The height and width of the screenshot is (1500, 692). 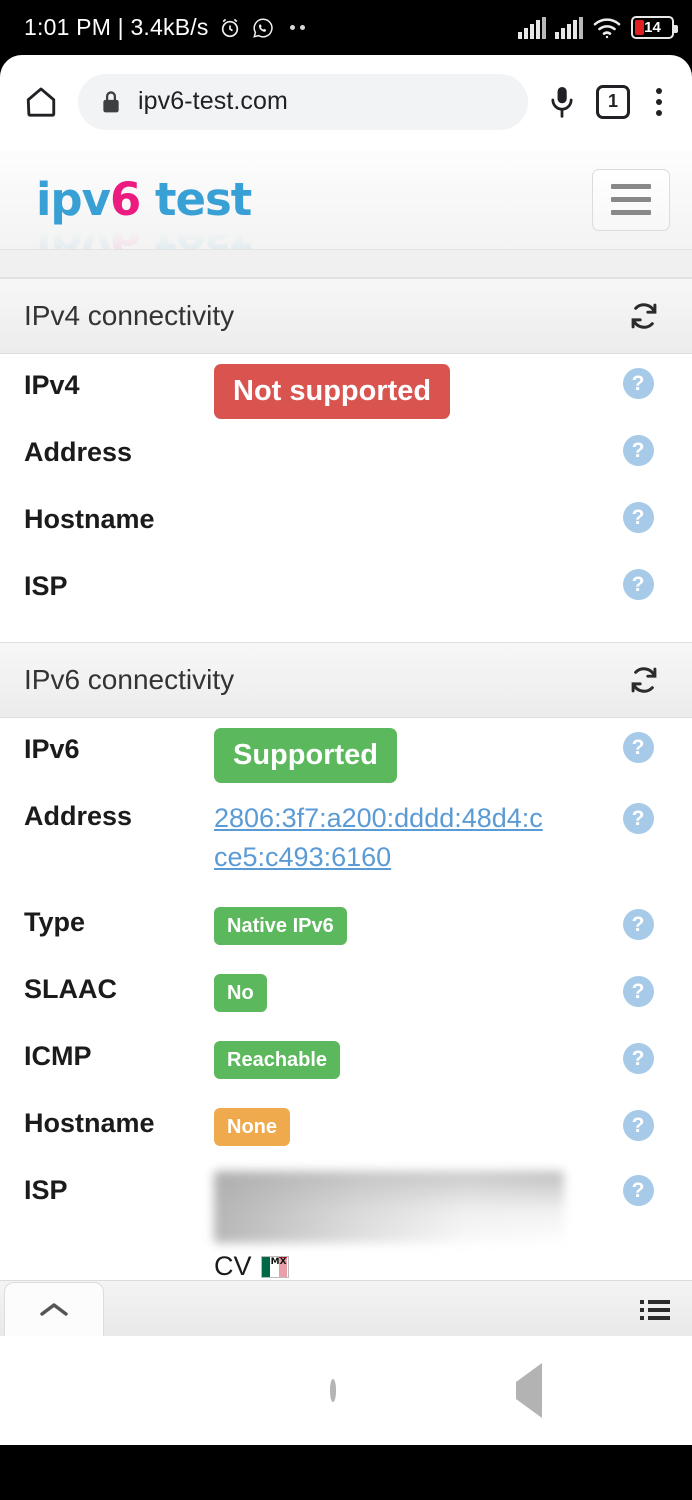 I want to click on status-bar: 1:01 PM | 3.4kB/s 14, so click(x=346, y=27).